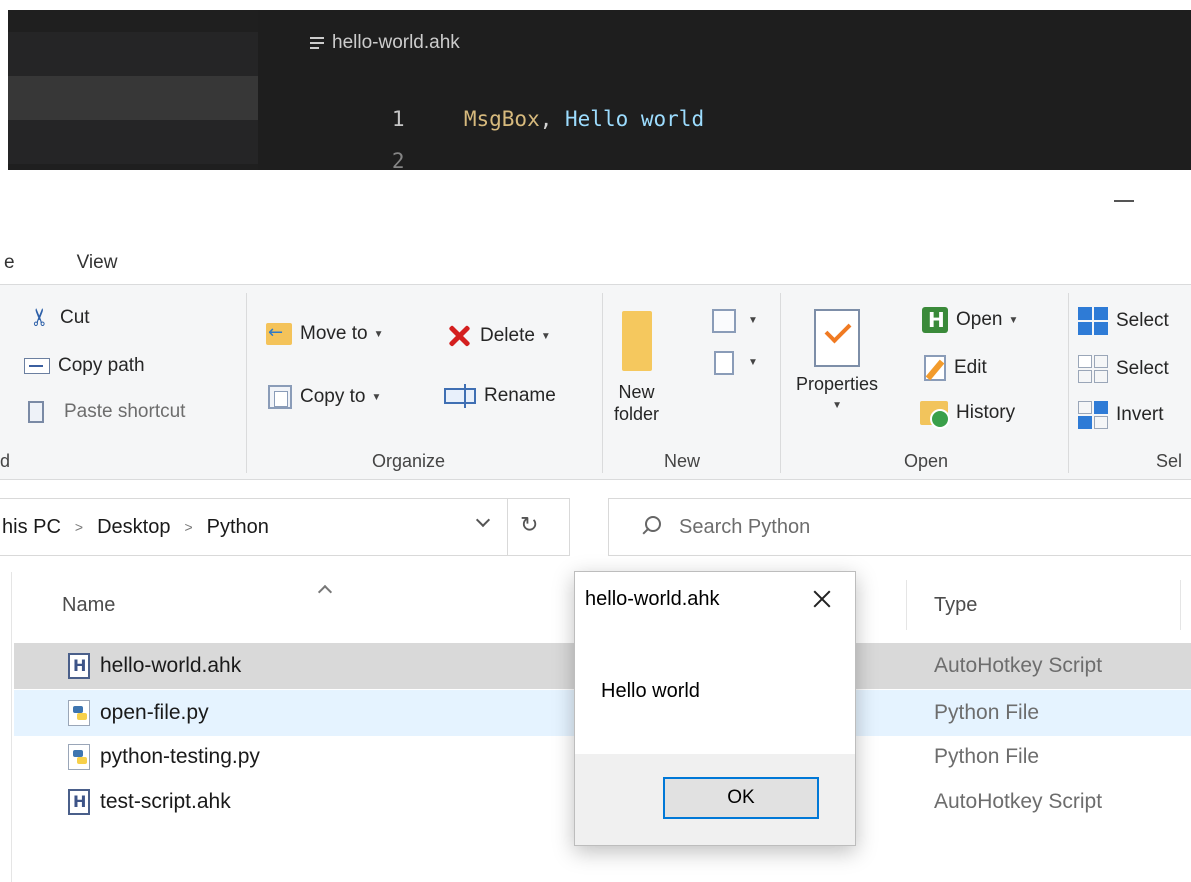 The height and width of the screenshot is (882, 1191). What do you see at coordinates (650, 691) in the screenshot?
I see `dialog-message: Hello world` at bounding box center [650, 691].